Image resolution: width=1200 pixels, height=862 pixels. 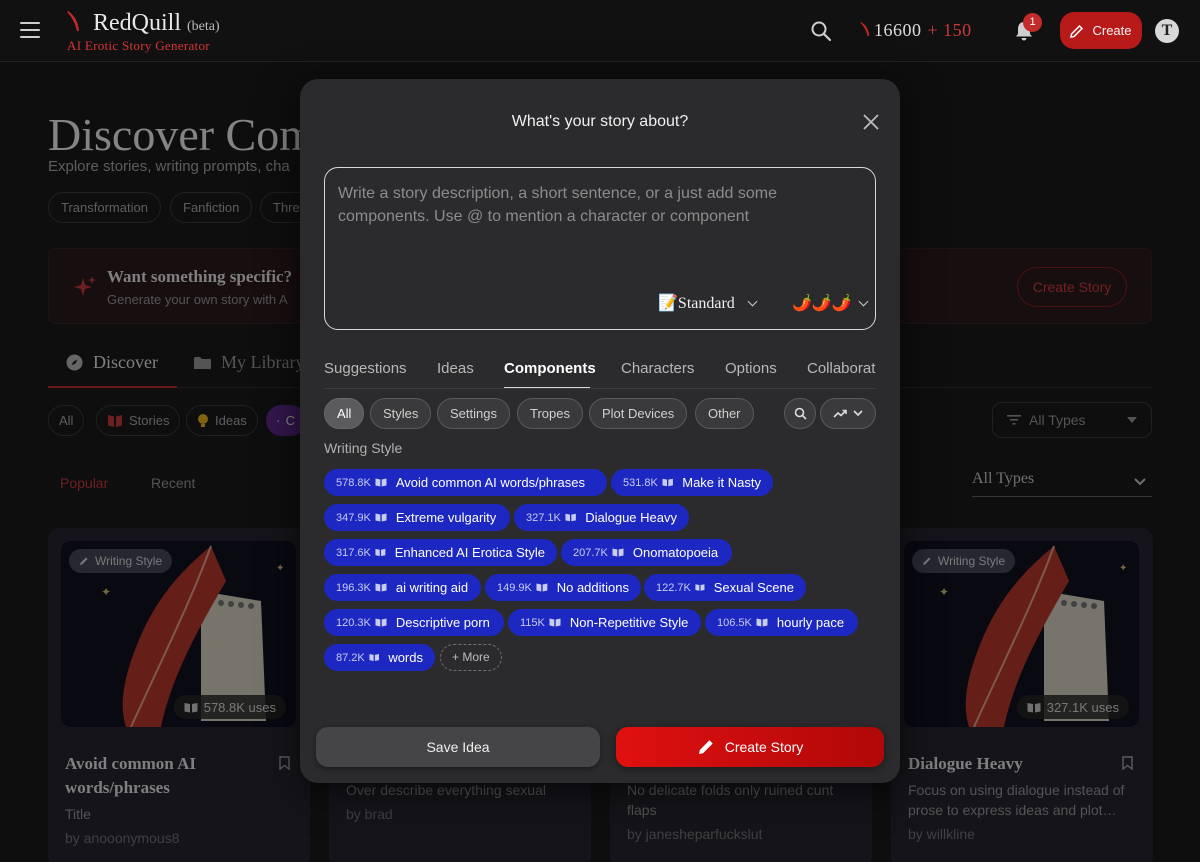 What do you see at coordinates (469, 552) in the screenshot?
I see `component-name: Enhanced AI Erotica Style` at bounding box center [469, 552].